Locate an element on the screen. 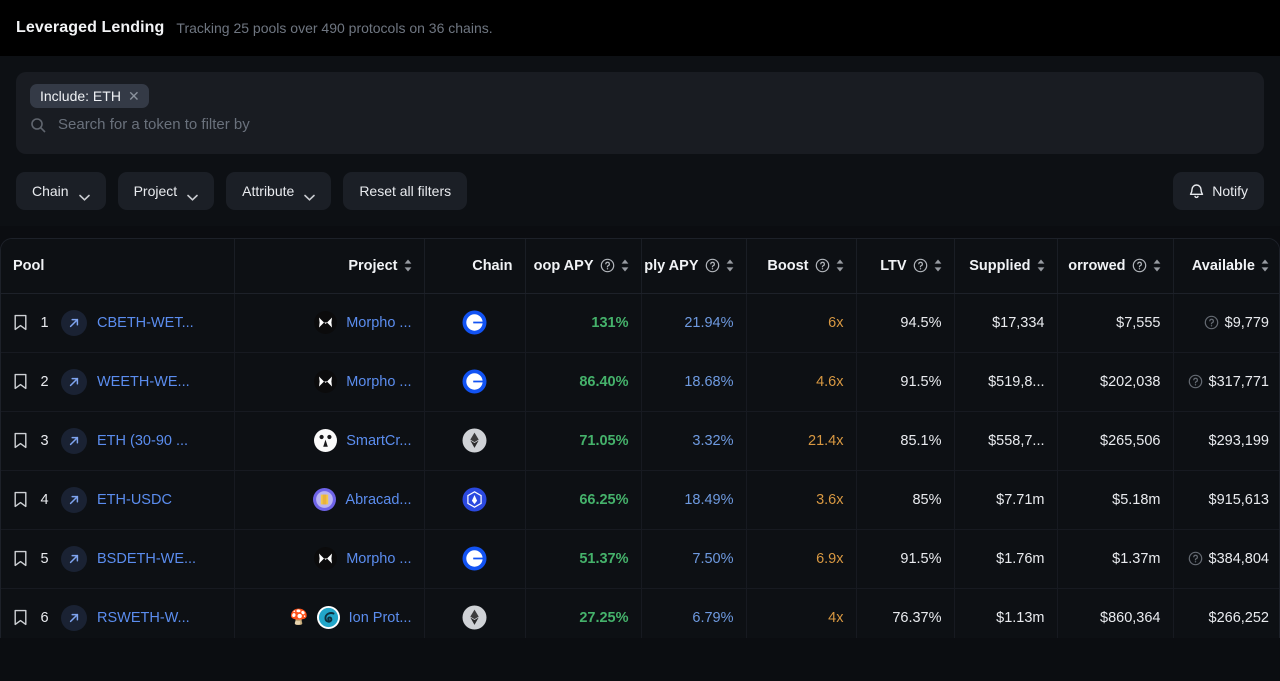  cell-borrowed: $265,506 is located at coordinates (1115, 441).